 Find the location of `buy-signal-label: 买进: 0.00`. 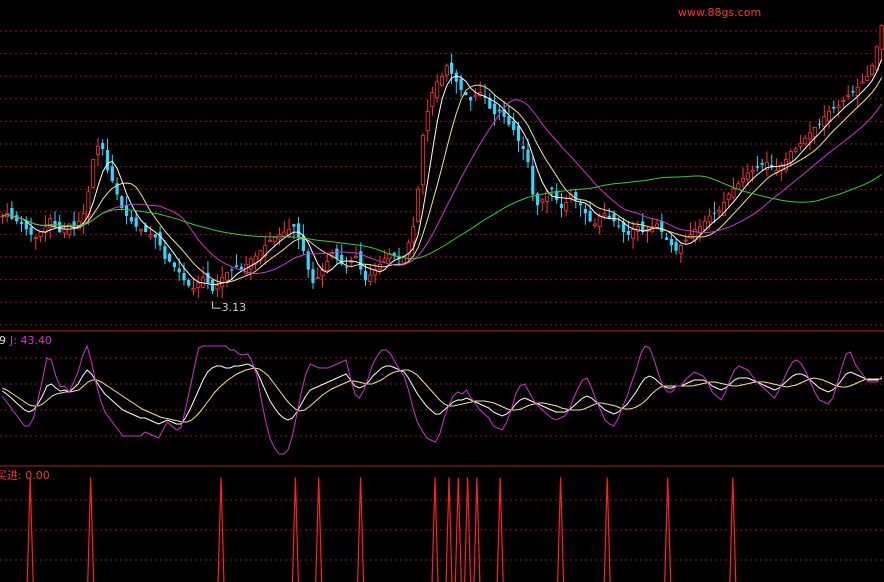

buy-signal-label: 买进: 0.00 is located at coordinates (25, 475).